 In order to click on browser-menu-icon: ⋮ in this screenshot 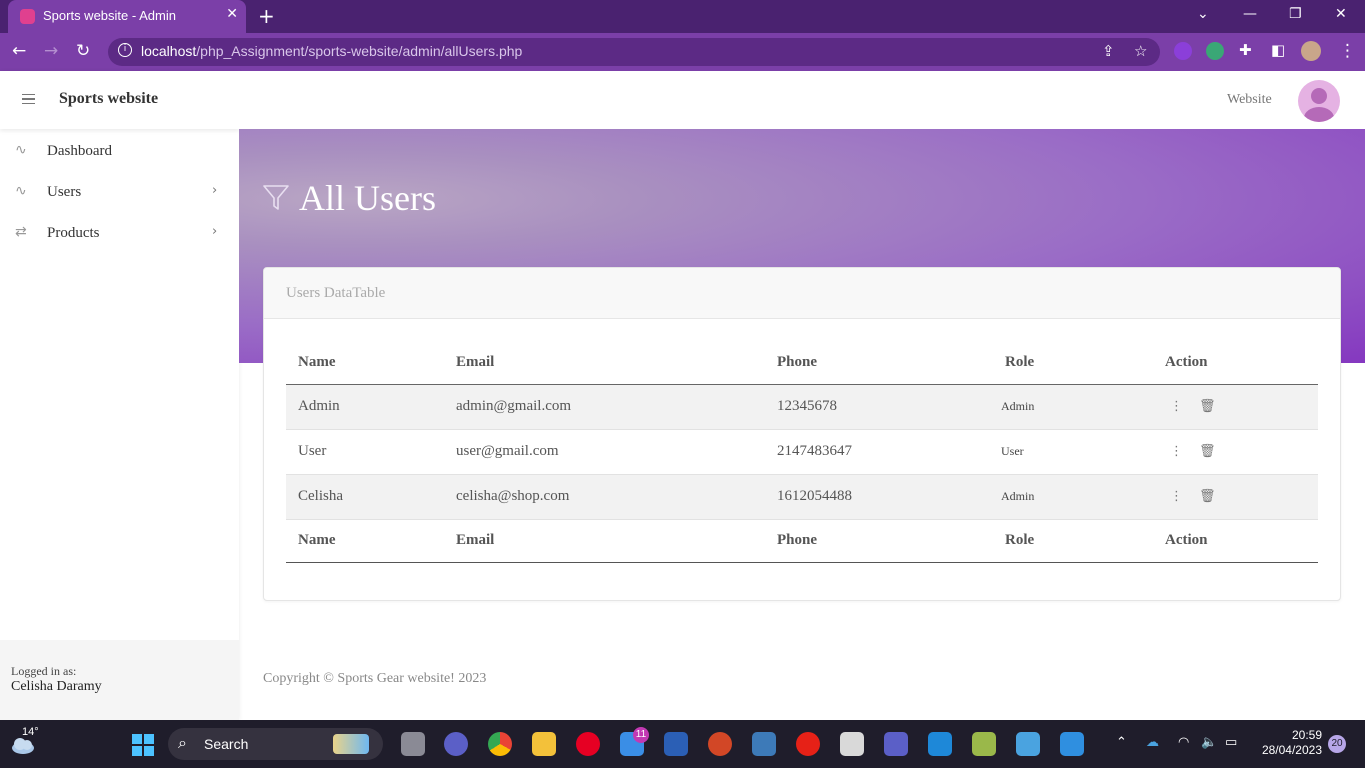, I will do `click(1347, 51)`.